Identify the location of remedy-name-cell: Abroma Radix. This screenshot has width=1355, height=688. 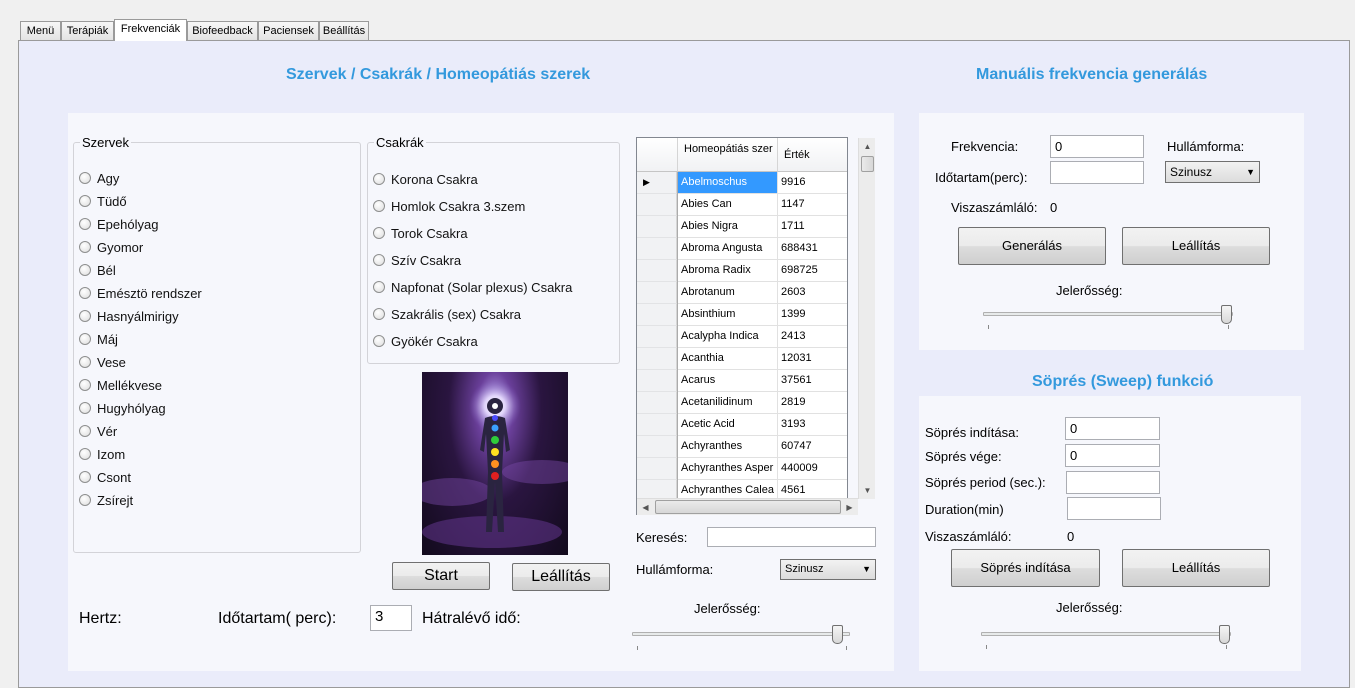
(728, 271).